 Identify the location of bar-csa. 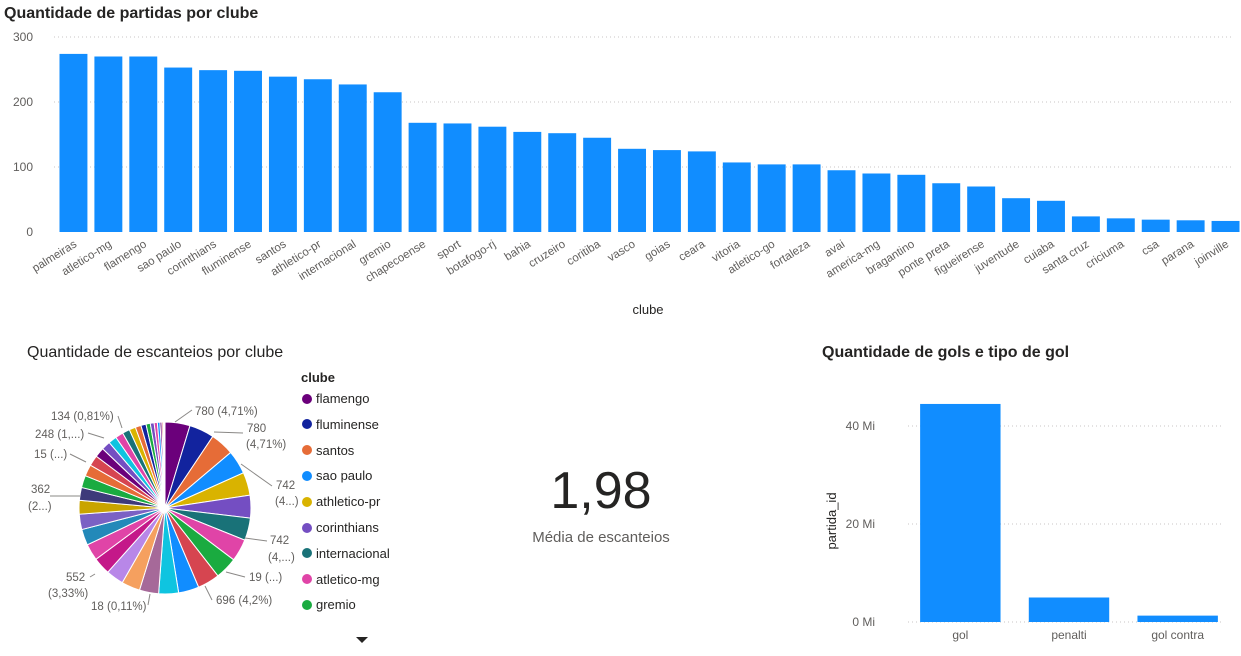
(1155, 225).